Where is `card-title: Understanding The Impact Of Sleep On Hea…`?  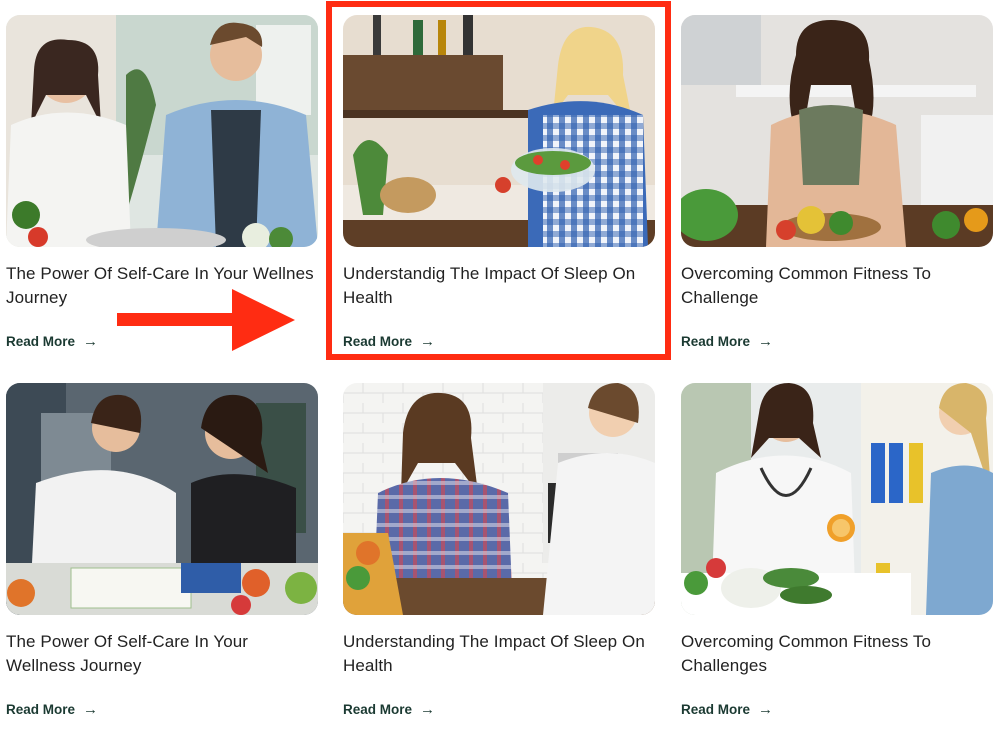
card-title: Understanding The Impact Of Sleep On Hea… is located at coordinates (499, 654).